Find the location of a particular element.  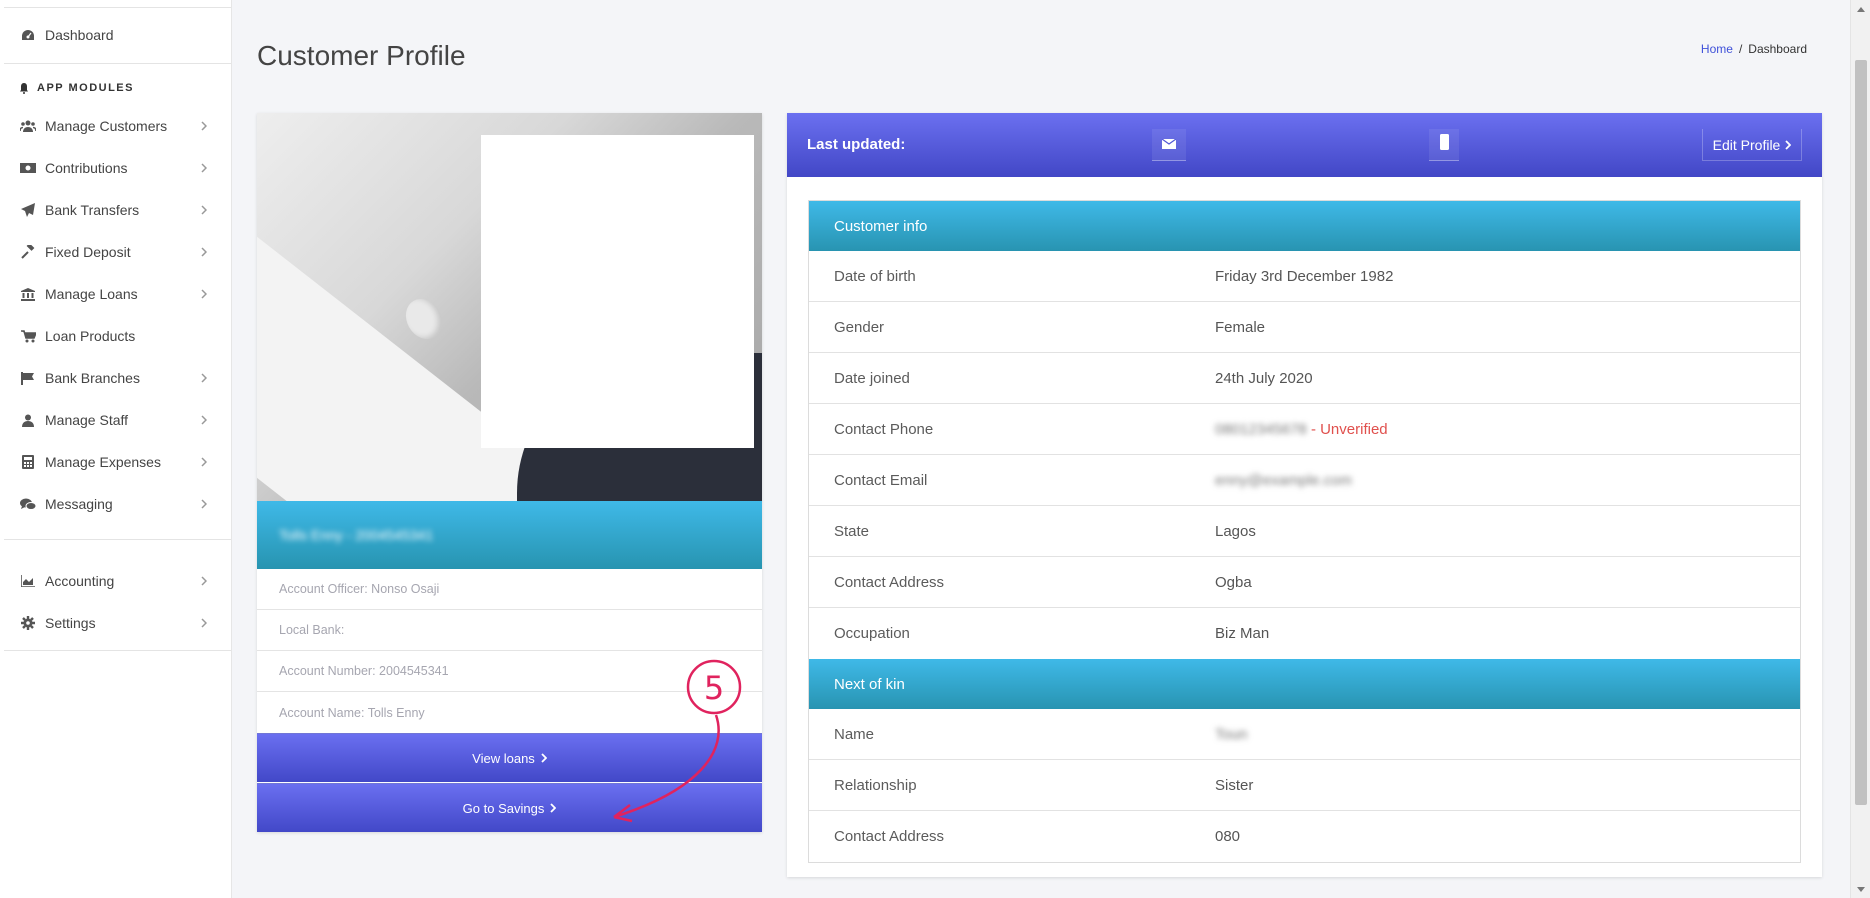

row-value: Sister is located at coordinates (1234, 785).